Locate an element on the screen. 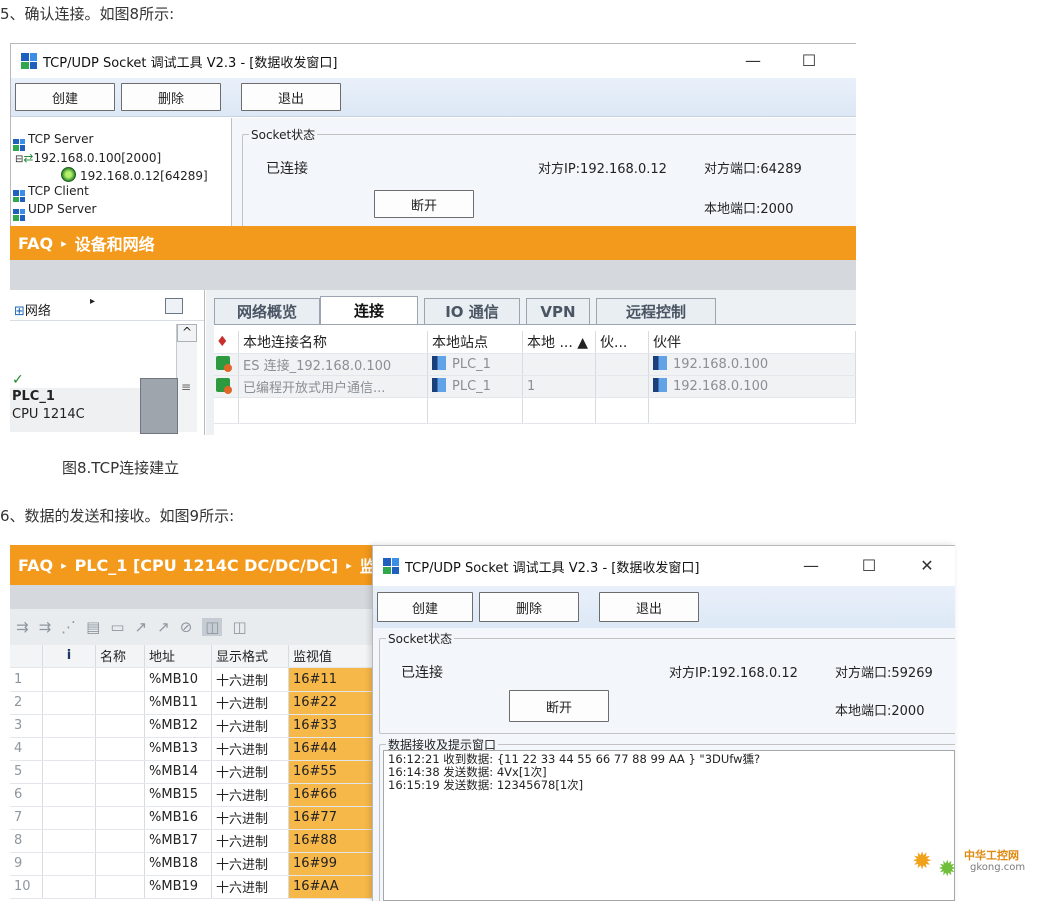  tree-item-udp-server: UDP Server is located at coordinates (122, 211).